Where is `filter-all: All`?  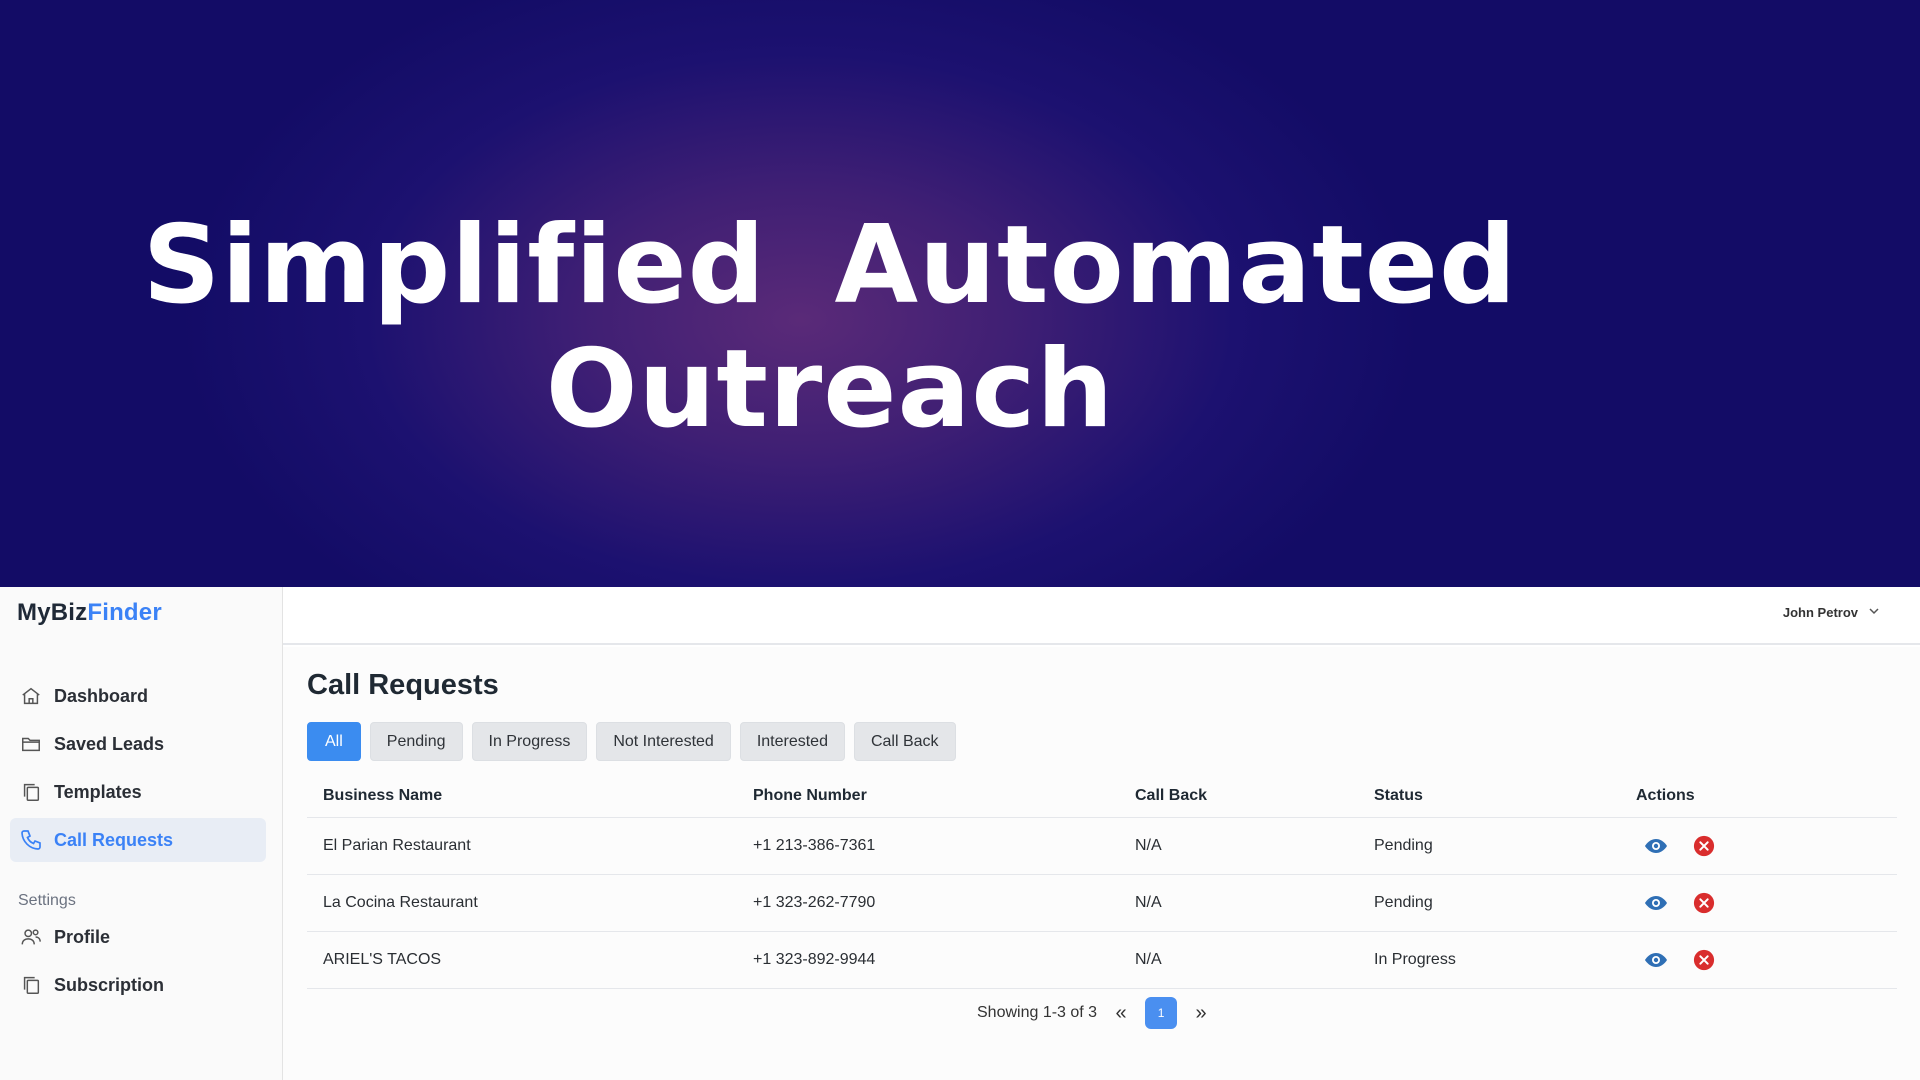
filter-all: All is located at coordinates (334, 741).